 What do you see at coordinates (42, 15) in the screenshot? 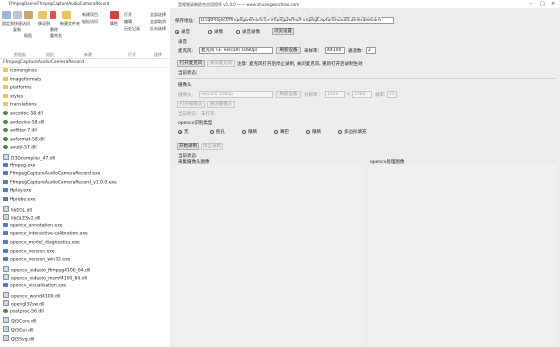
I see `ribbon-move-button` at bounding box center [42, 15].